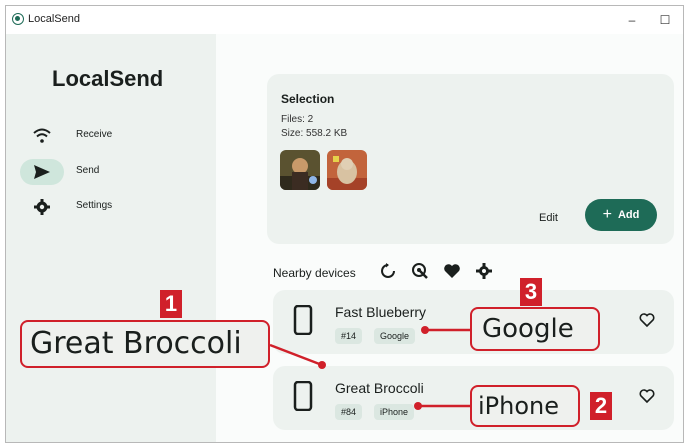  I want to click on add-button: + Add, so click(621, 215).